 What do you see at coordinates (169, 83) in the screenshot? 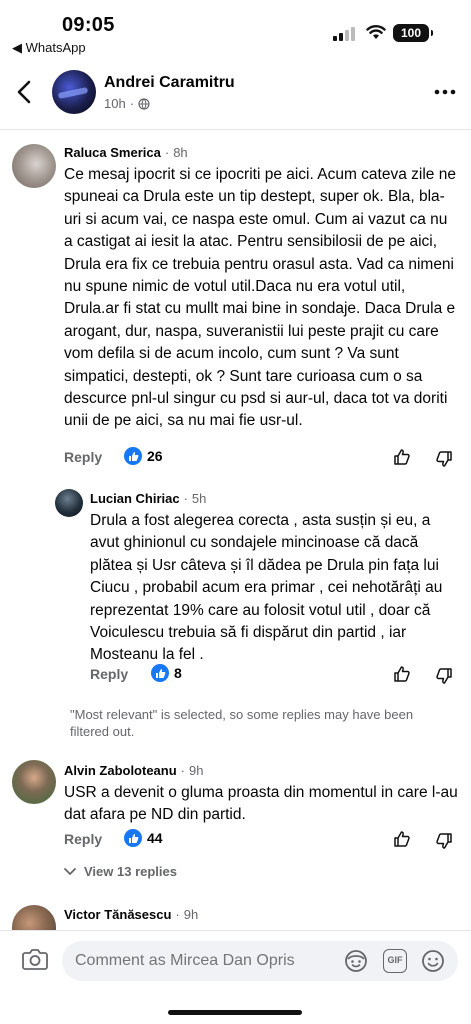
I see `post-author-name: Andrei Caramitru` at bounding box center [169, 83].